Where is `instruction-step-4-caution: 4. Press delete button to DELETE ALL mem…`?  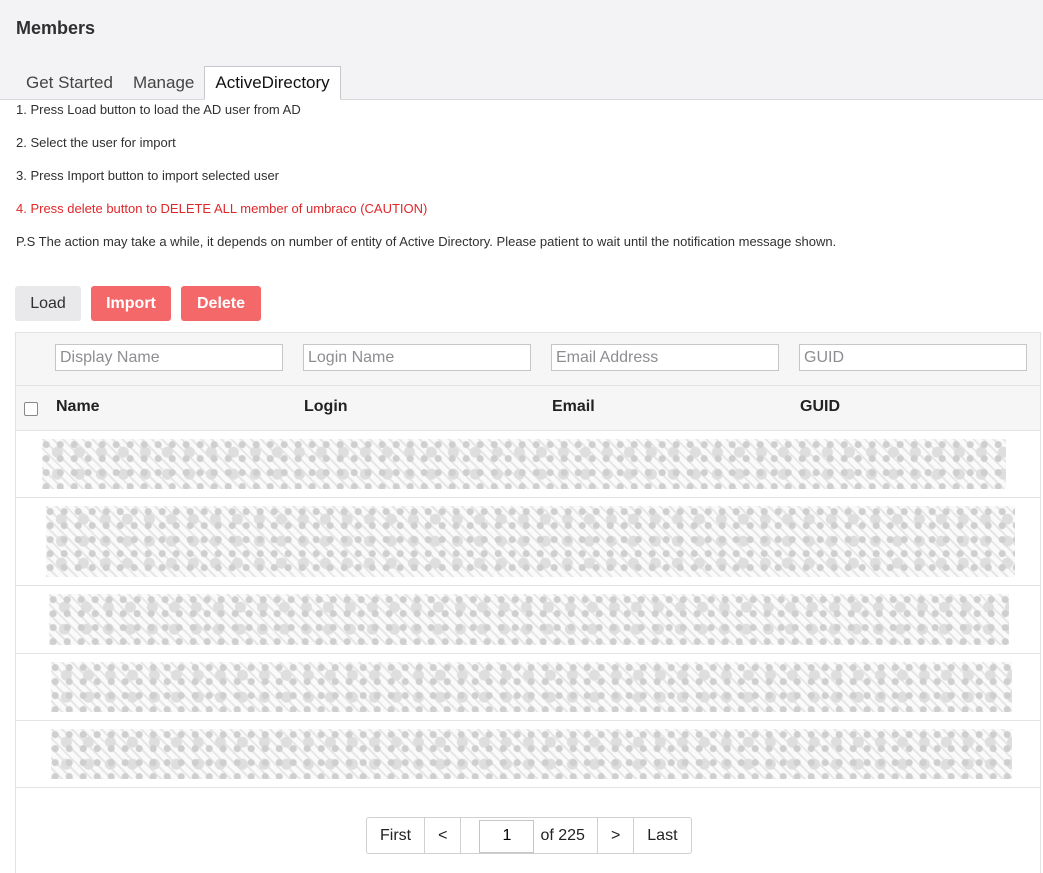 instruction-step-4-caution: 4. Press delete button to DELETE ALL mem… is located at coordinates (222, 208).